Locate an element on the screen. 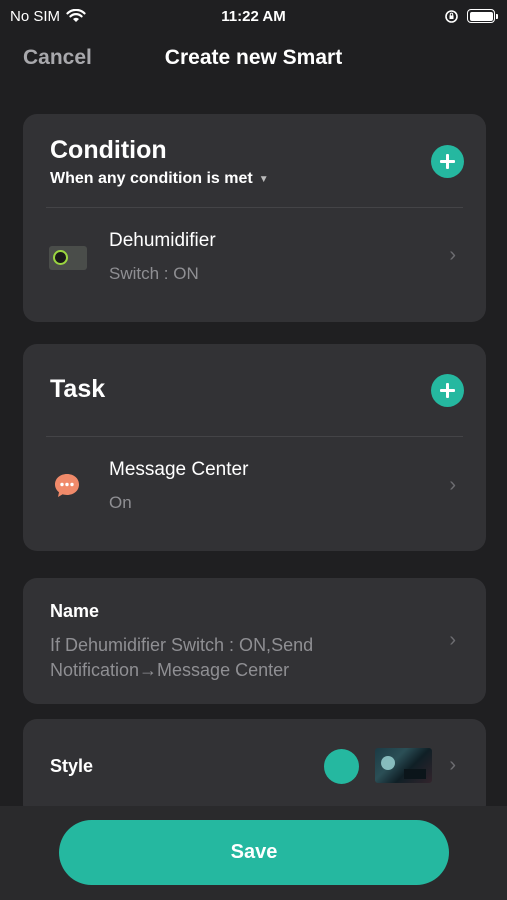 The image size is (507, 900). dehumidifier-icon is located at coordinates (68, 258).